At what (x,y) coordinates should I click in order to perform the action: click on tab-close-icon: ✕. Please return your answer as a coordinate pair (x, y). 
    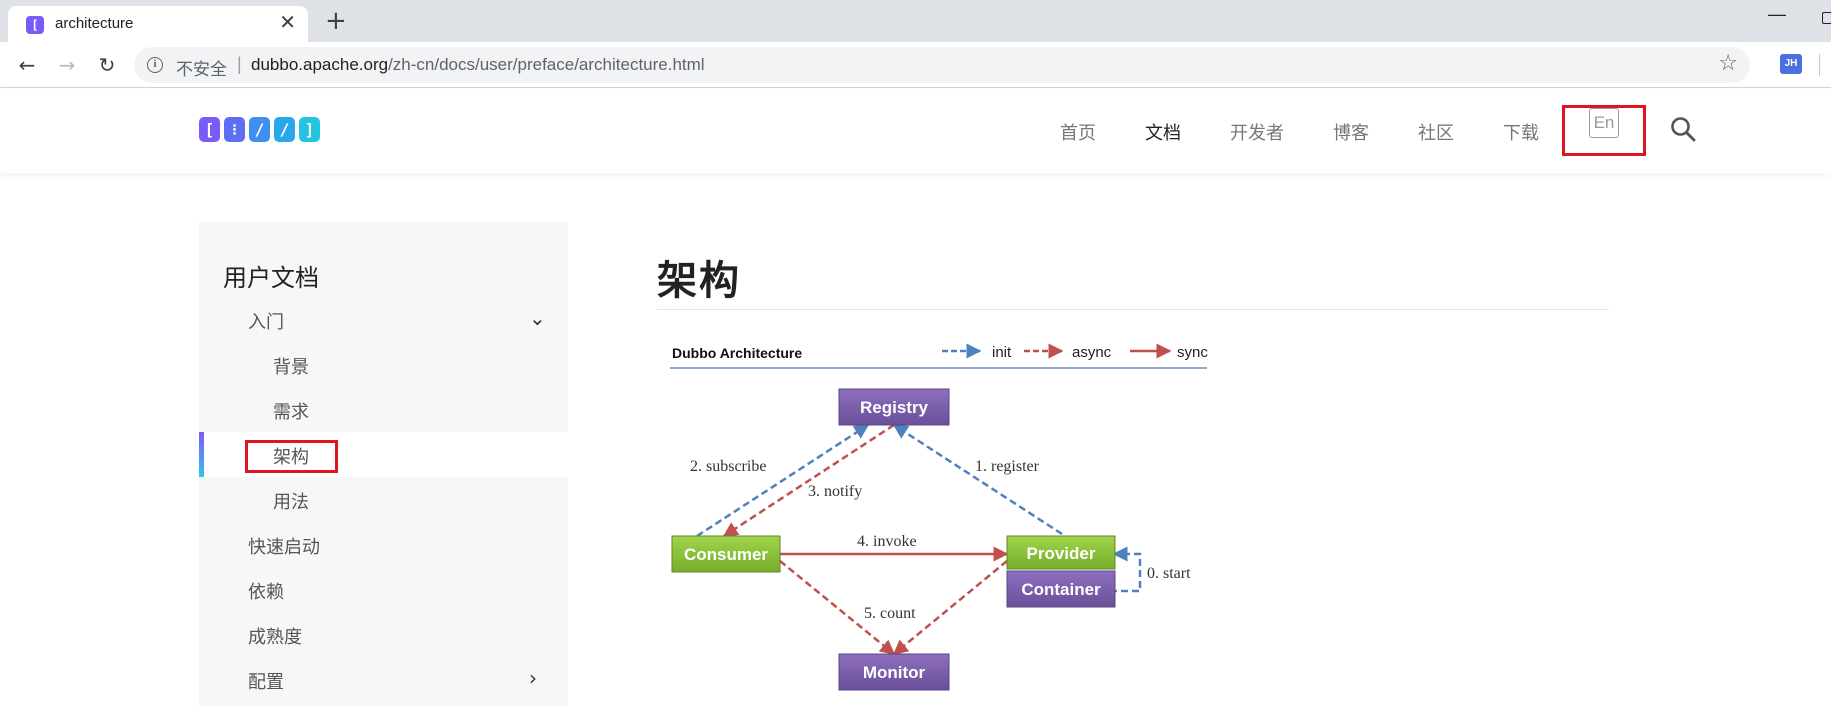
    Looking at the image, I should click on (287, 23).